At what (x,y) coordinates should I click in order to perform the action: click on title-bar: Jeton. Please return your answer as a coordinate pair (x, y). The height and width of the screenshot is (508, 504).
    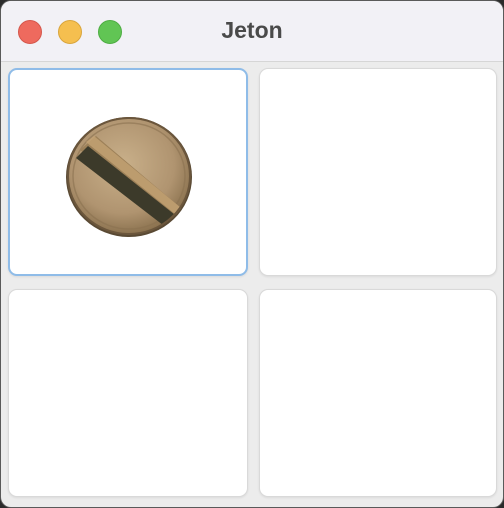
    Looking at the image, I should click on (252, 31).